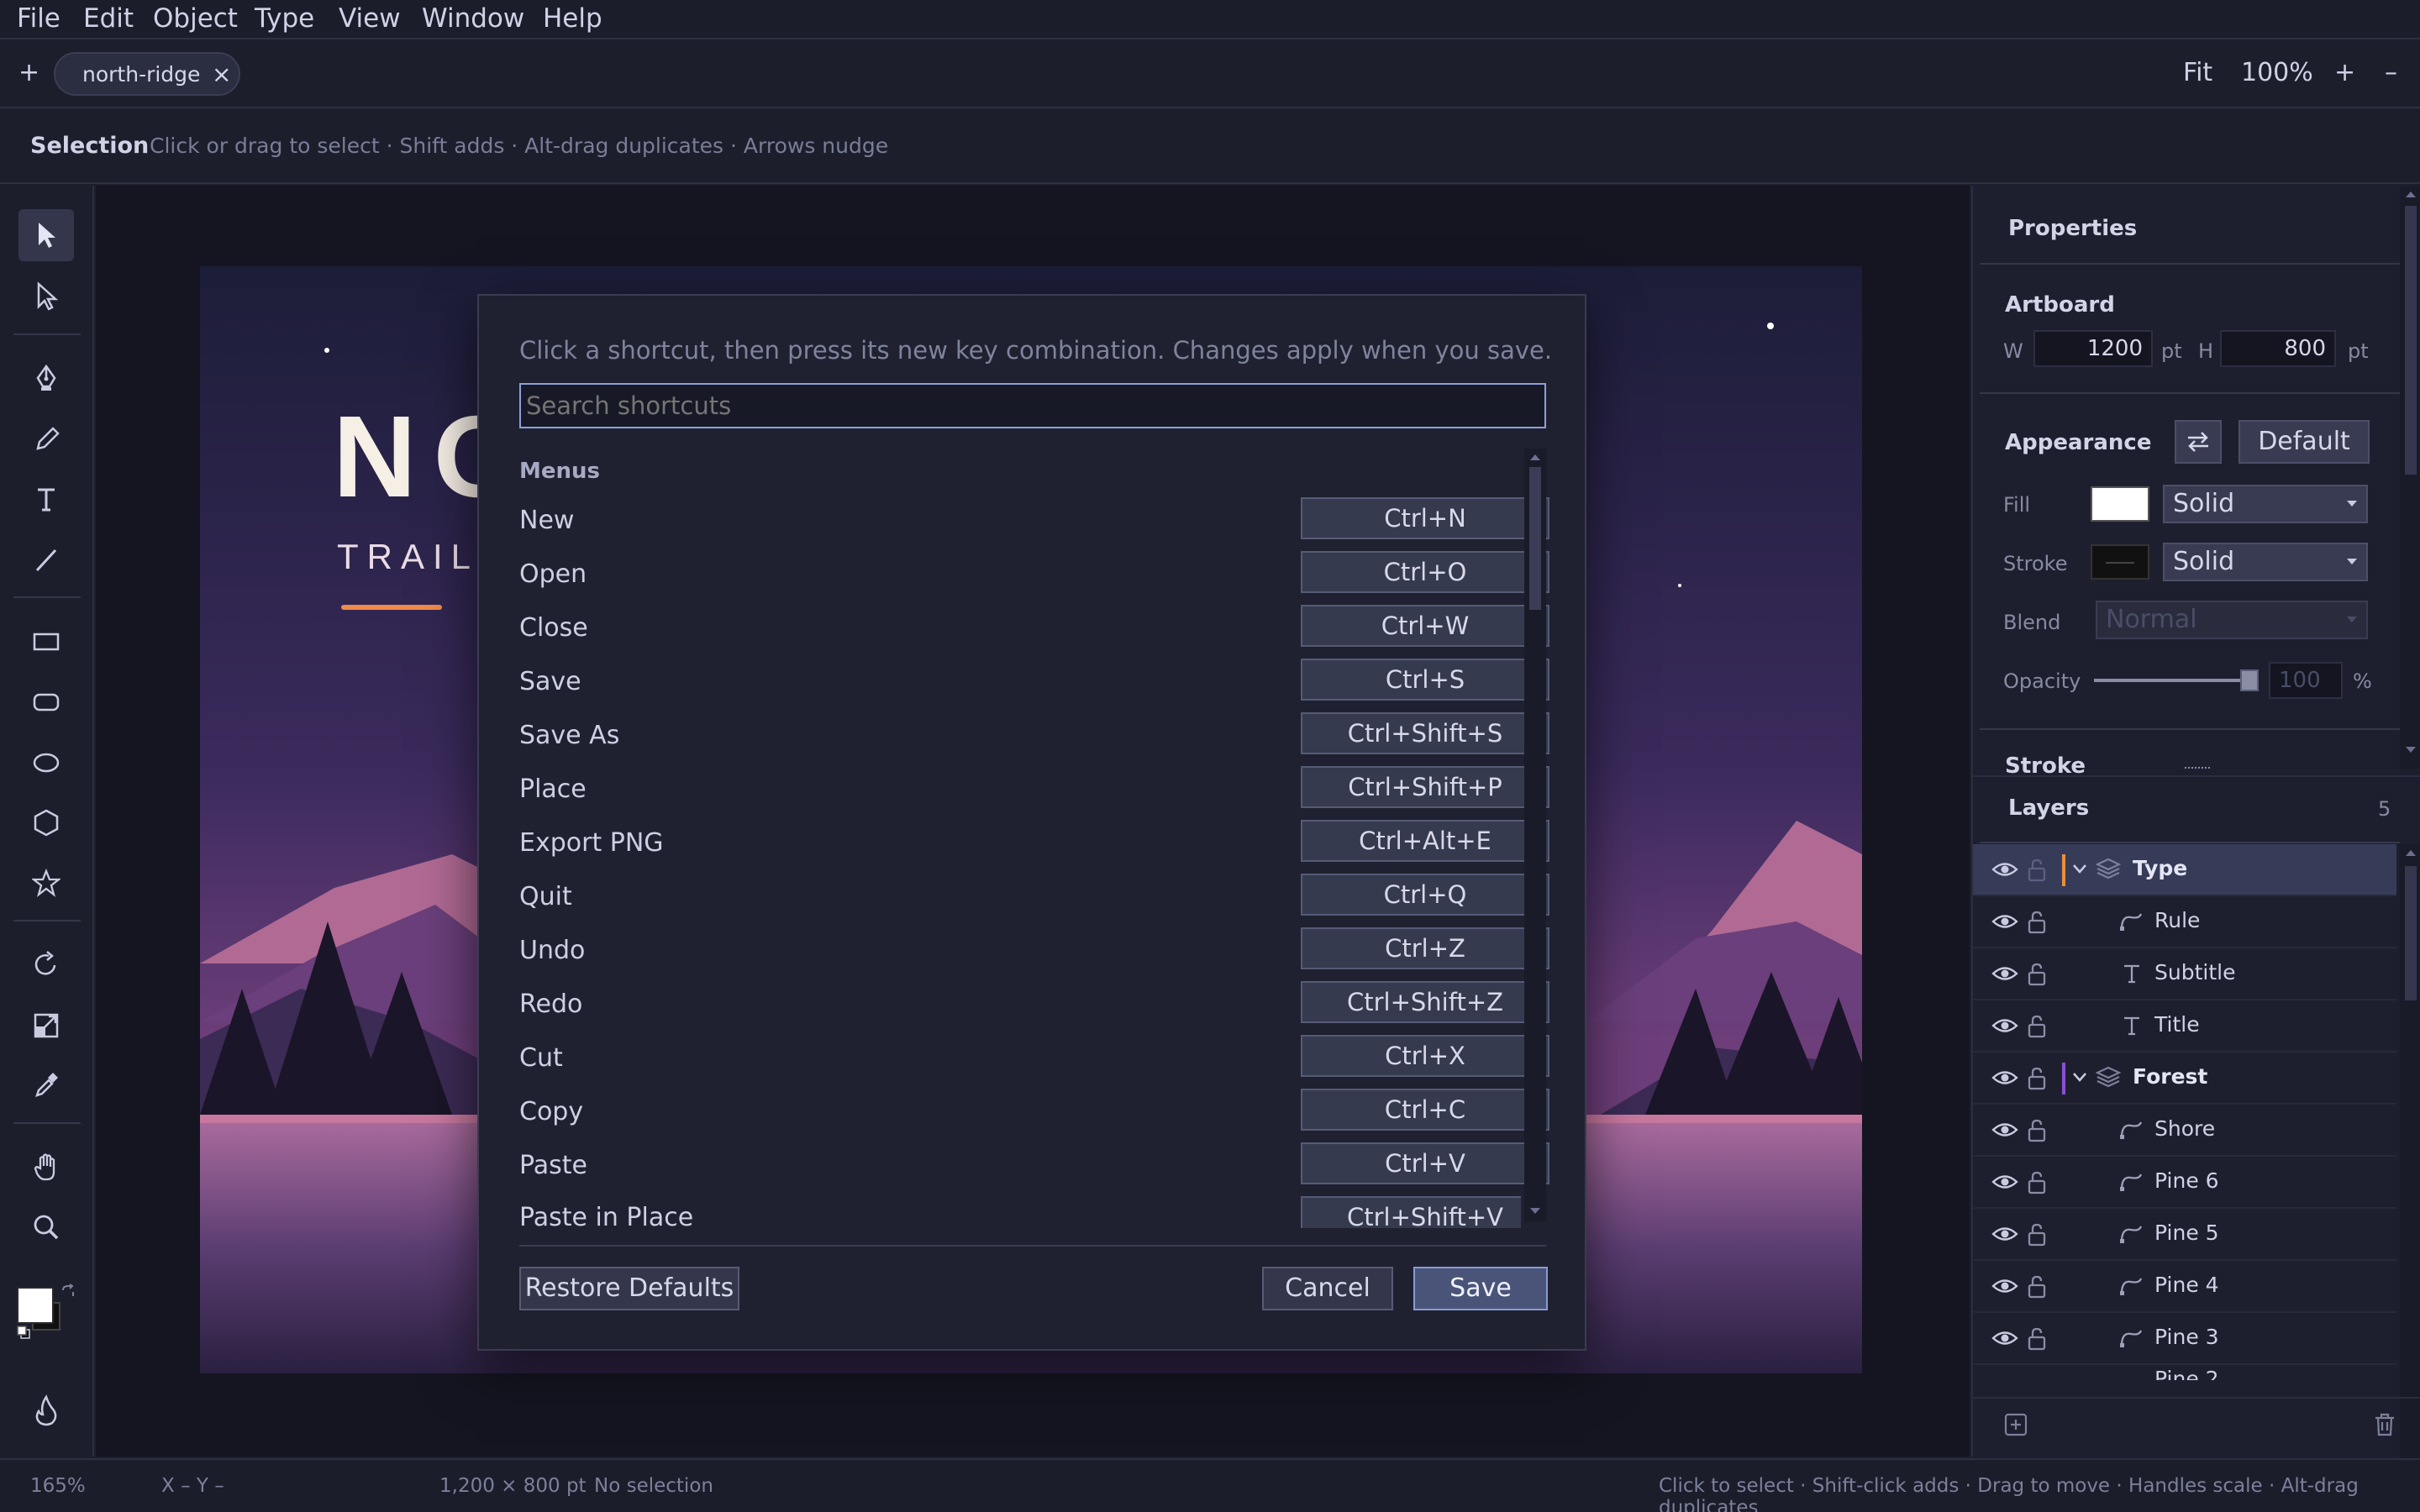 This screenshot has width=2420, height=1512. Describe the element at coordinates (1040, 847) in the screenshot. I see `shortcut-row: Export PNG Ctrl+Alt+E` at that location.